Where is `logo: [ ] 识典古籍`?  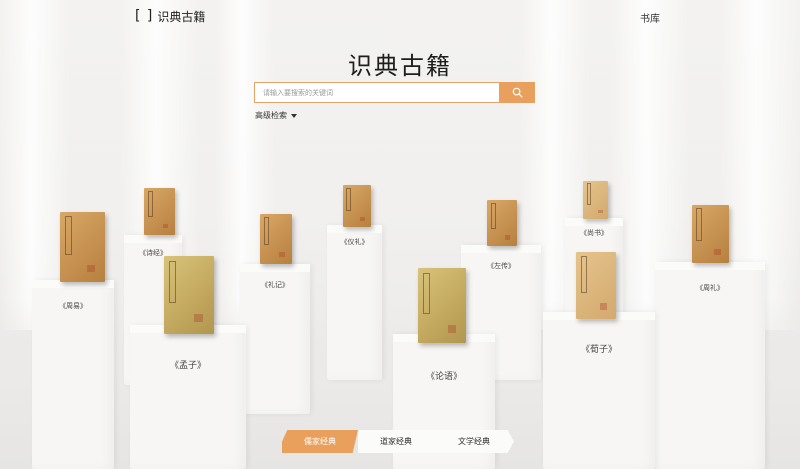 logo: [ ] 识典古籍 is located at coordinates (170, 16).